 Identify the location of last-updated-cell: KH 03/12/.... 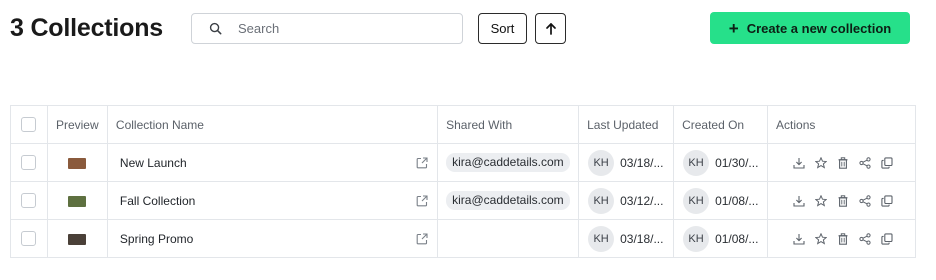
(626, 200).